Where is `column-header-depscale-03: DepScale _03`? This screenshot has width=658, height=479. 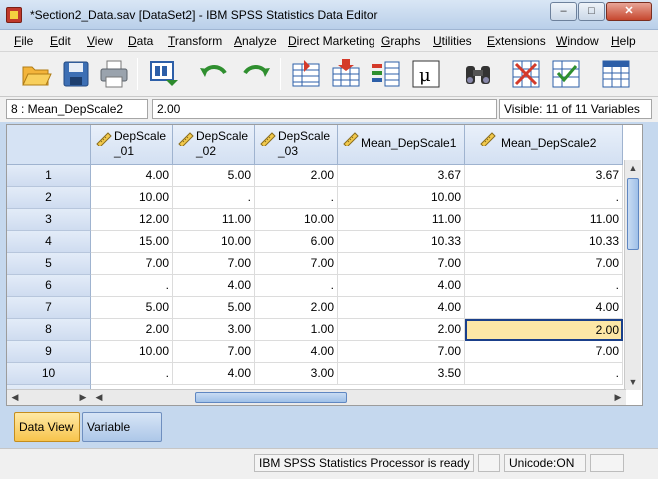
column-header-depscale-03: DepScale _03 is located at coordinates (296, 145).